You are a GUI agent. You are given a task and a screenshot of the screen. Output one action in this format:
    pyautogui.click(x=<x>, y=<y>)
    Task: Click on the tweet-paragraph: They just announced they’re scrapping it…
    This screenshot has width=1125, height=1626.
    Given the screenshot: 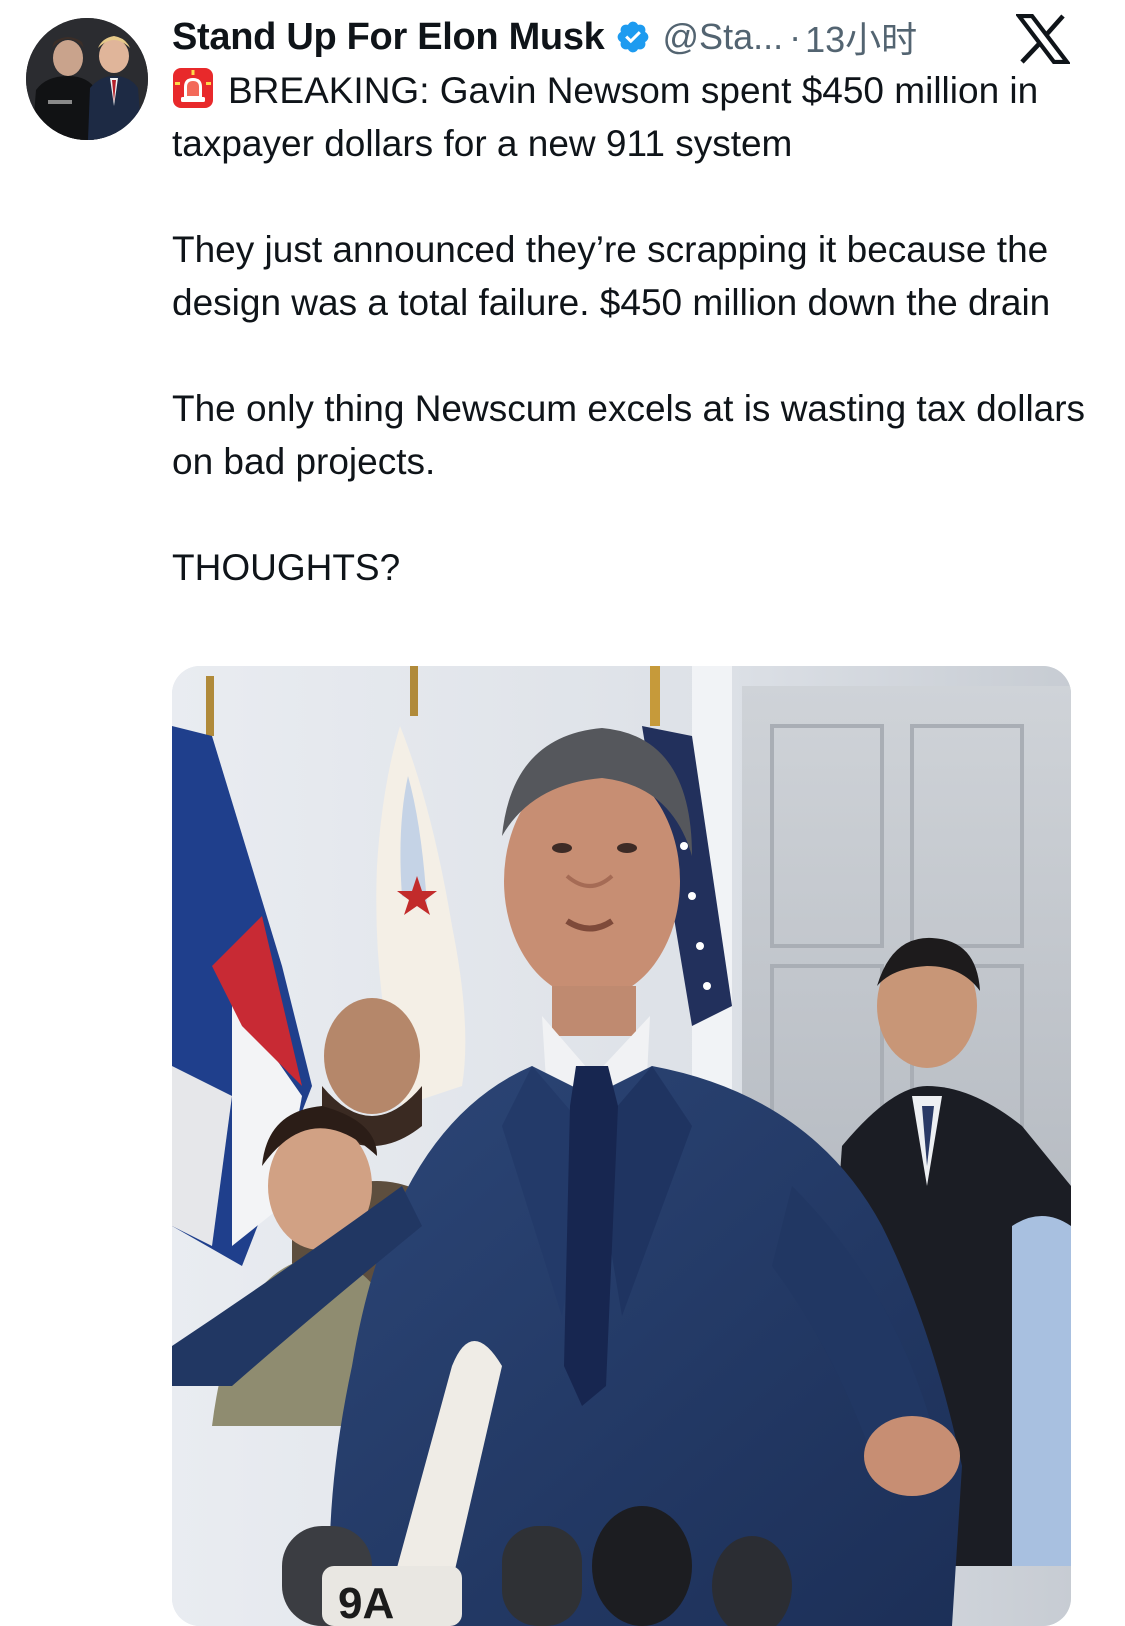 What is the action you would take?
    pyautogui.click(x=611, y=276)
    